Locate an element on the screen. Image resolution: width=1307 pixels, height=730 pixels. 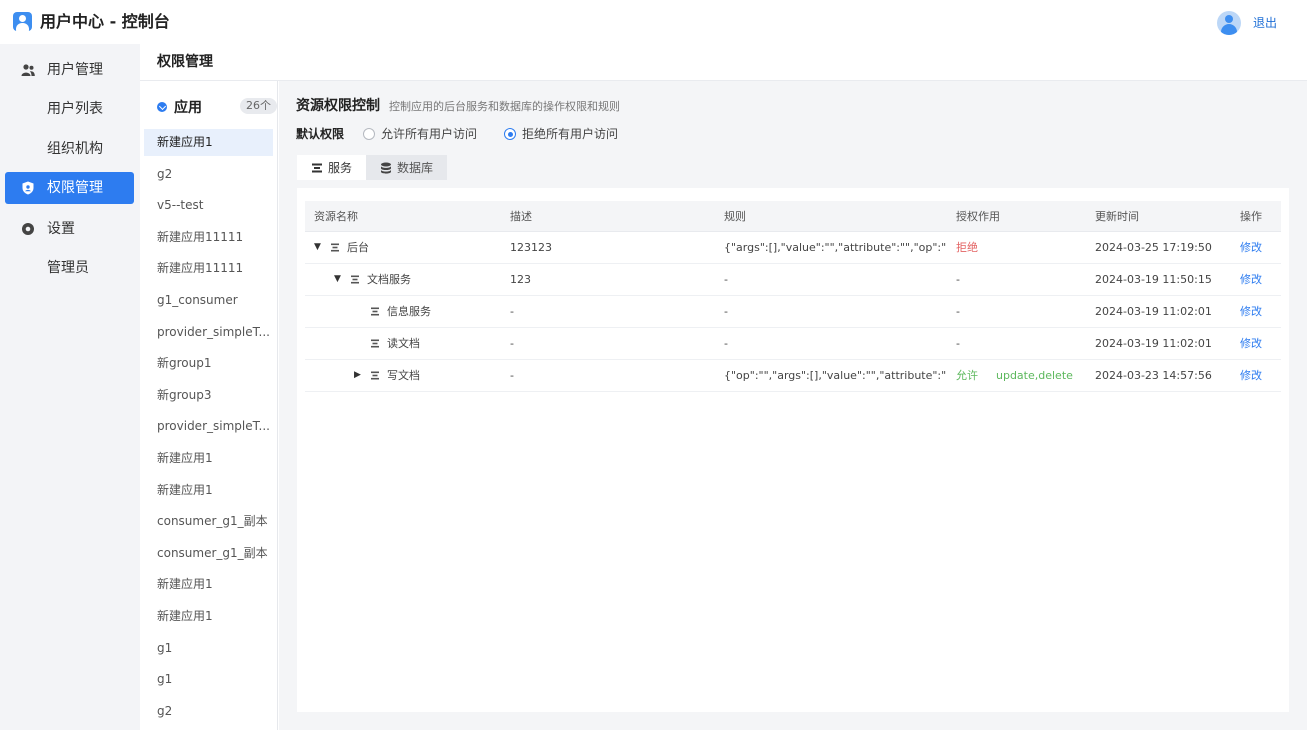
app-list-item: g1_consumer is located at coordinates (208, 300).